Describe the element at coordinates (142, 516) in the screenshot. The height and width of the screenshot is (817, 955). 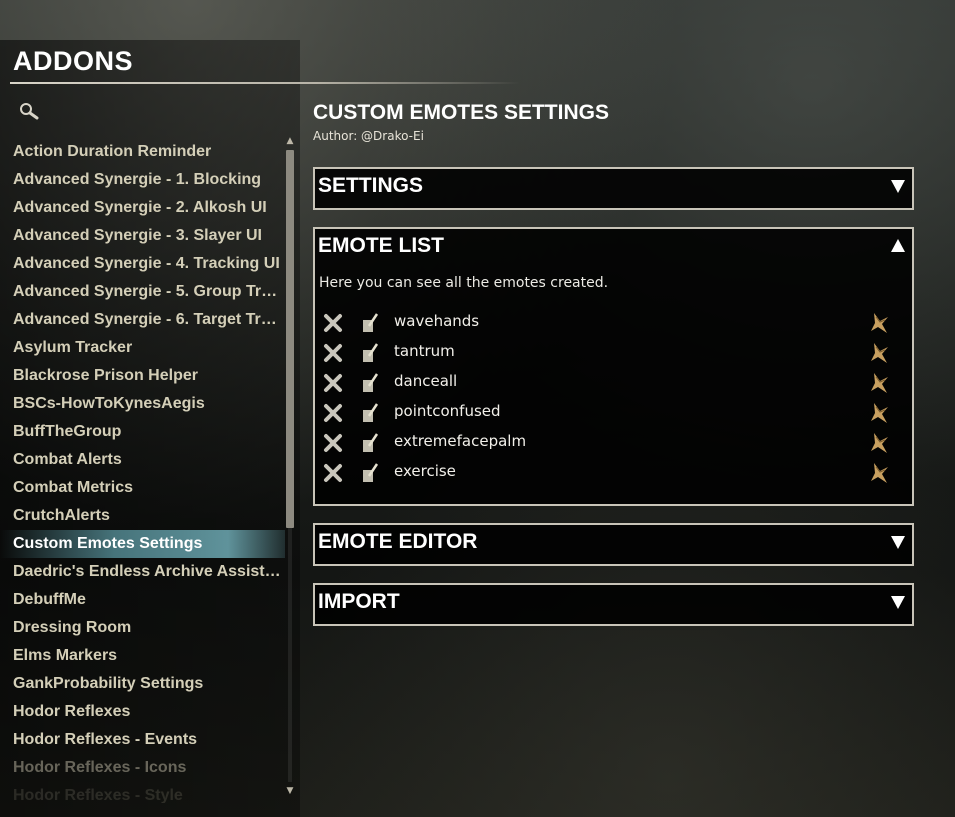
I see `sidebar-item: CrutchAlerts` at that location.